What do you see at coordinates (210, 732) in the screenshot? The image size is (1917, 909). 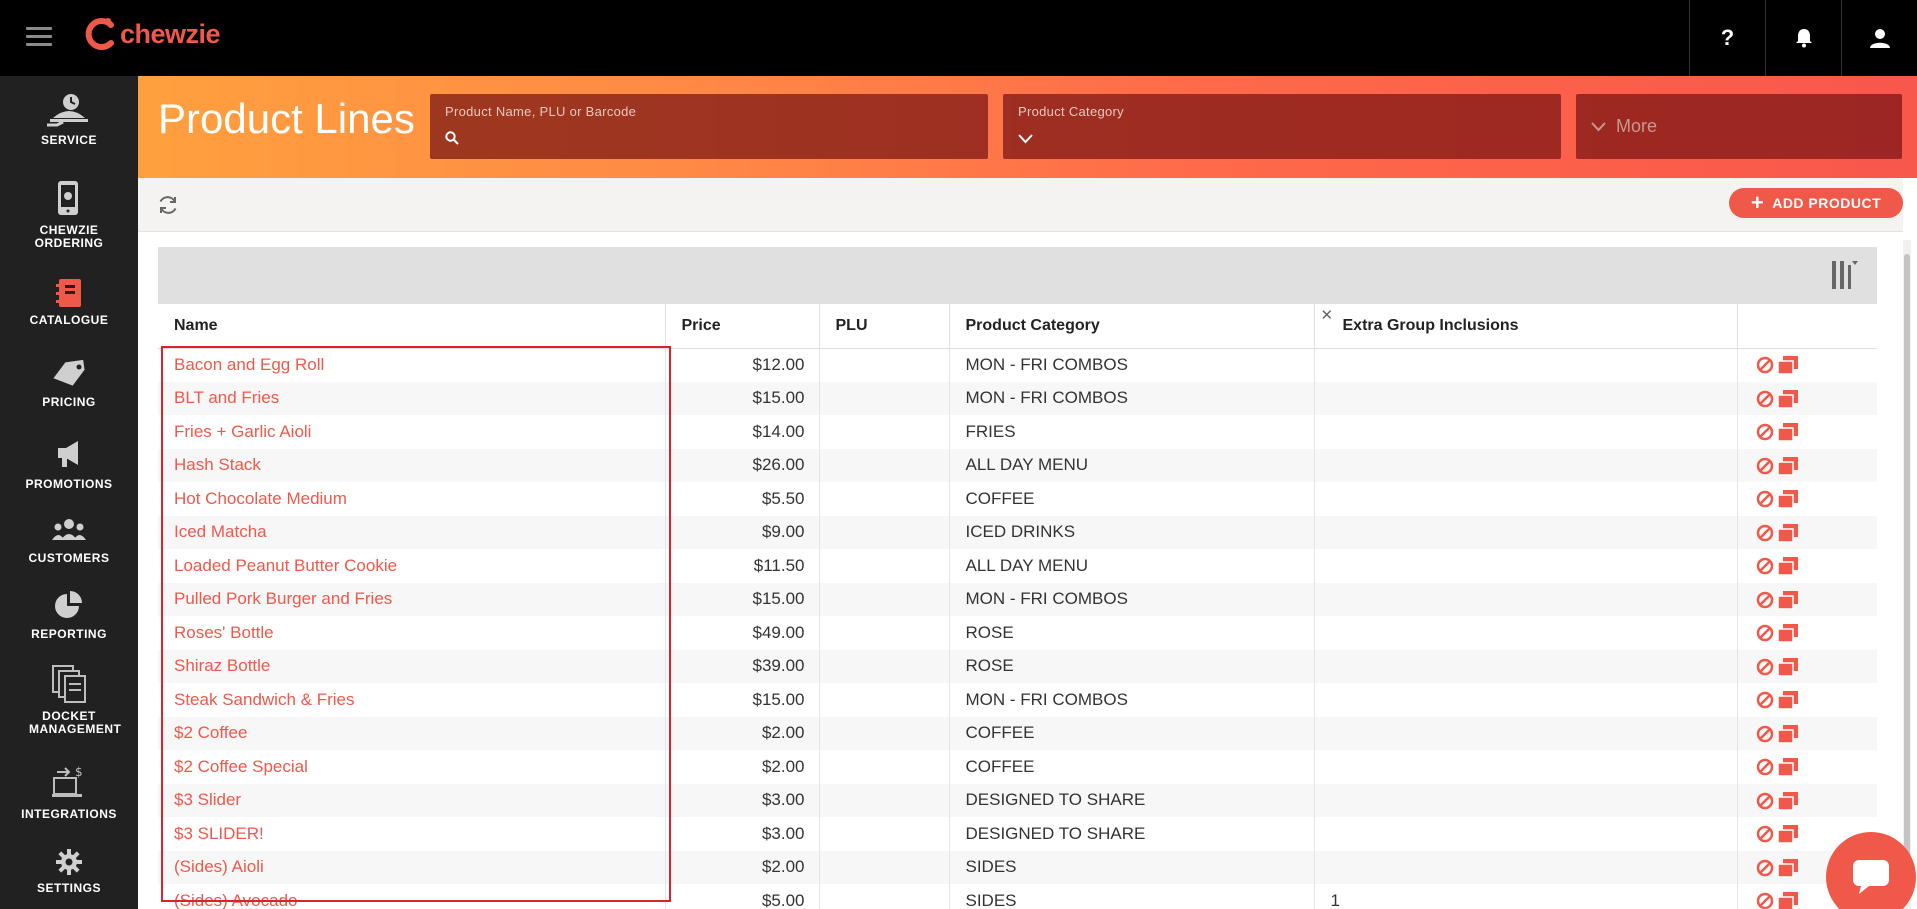 I see `product-name-link: $2 Coffee` at bounding box center [210, 732].